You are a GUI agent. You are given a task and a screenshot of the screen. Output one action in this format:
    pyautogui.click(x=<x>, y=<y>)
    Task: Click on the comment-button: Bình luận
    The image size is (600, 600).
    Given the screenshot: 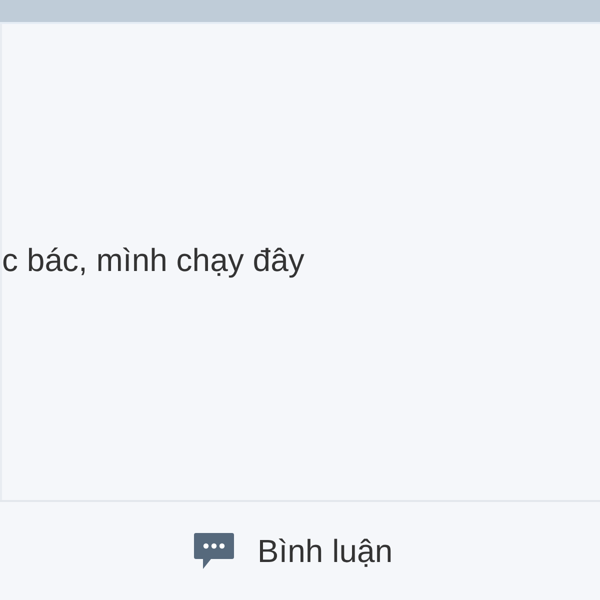 What is the action you would take?
    pyautogui.click(x=293, y=551)
    